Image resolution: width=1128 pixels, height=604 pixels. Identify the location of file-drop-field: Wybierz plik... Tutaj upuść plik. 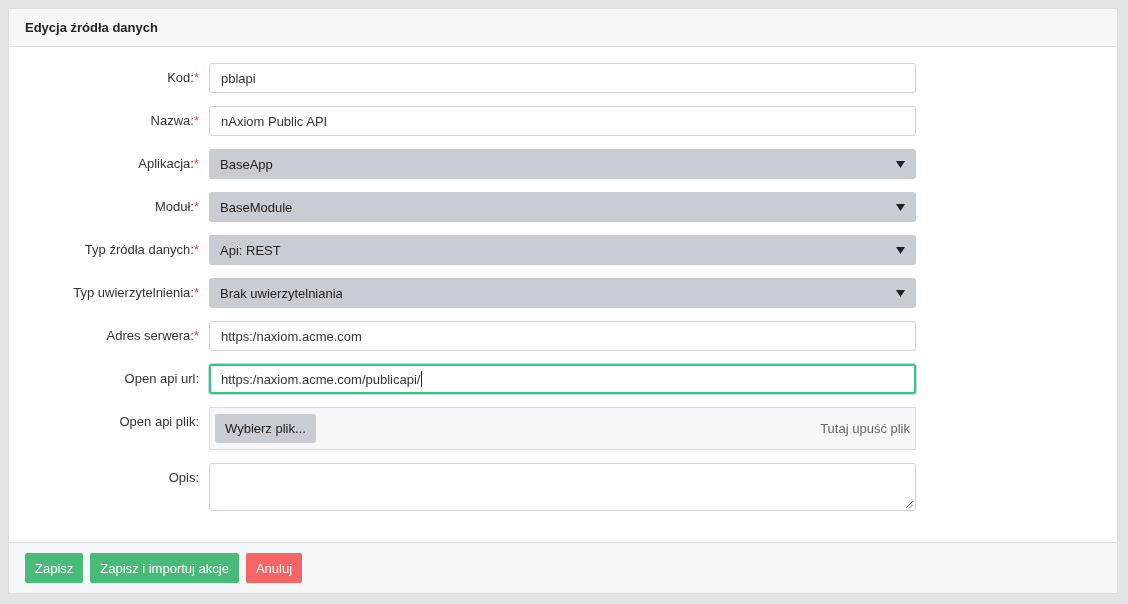
(562, 428).